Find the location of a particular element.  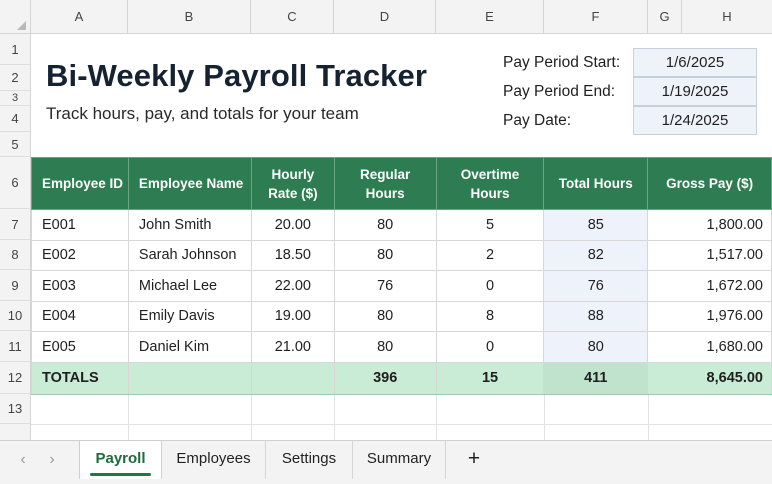

tab-summary: Summary is located at coordinates (399, 460).